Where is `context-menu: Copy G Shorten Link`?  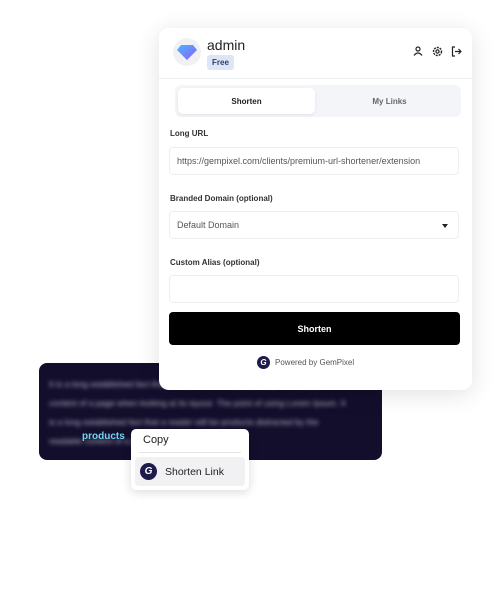 context-menu: Copy G Shorten Link is located at coordinates (190, 459).